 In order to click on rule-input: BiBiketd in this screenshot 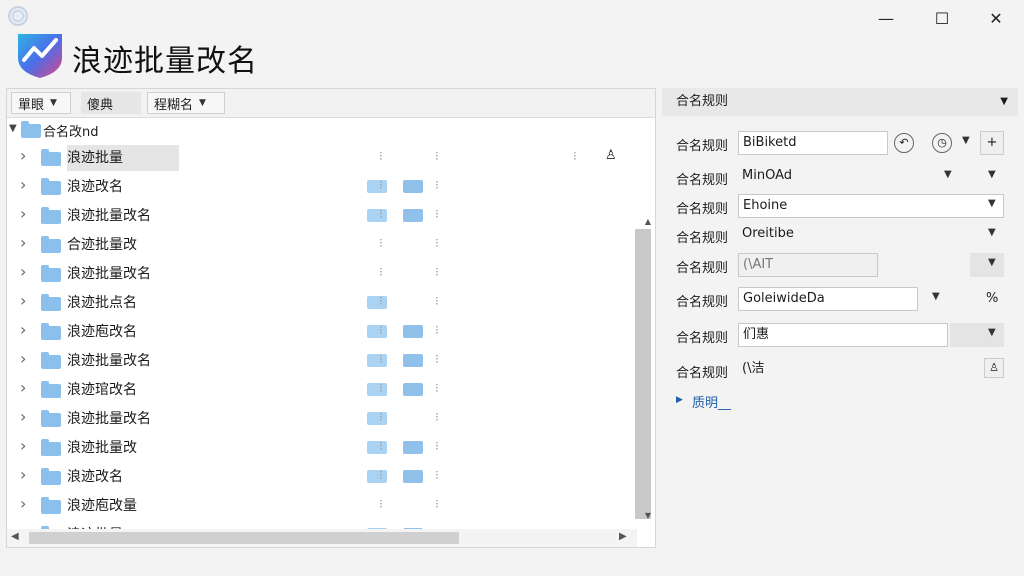, I will do `click(813, 143)`.